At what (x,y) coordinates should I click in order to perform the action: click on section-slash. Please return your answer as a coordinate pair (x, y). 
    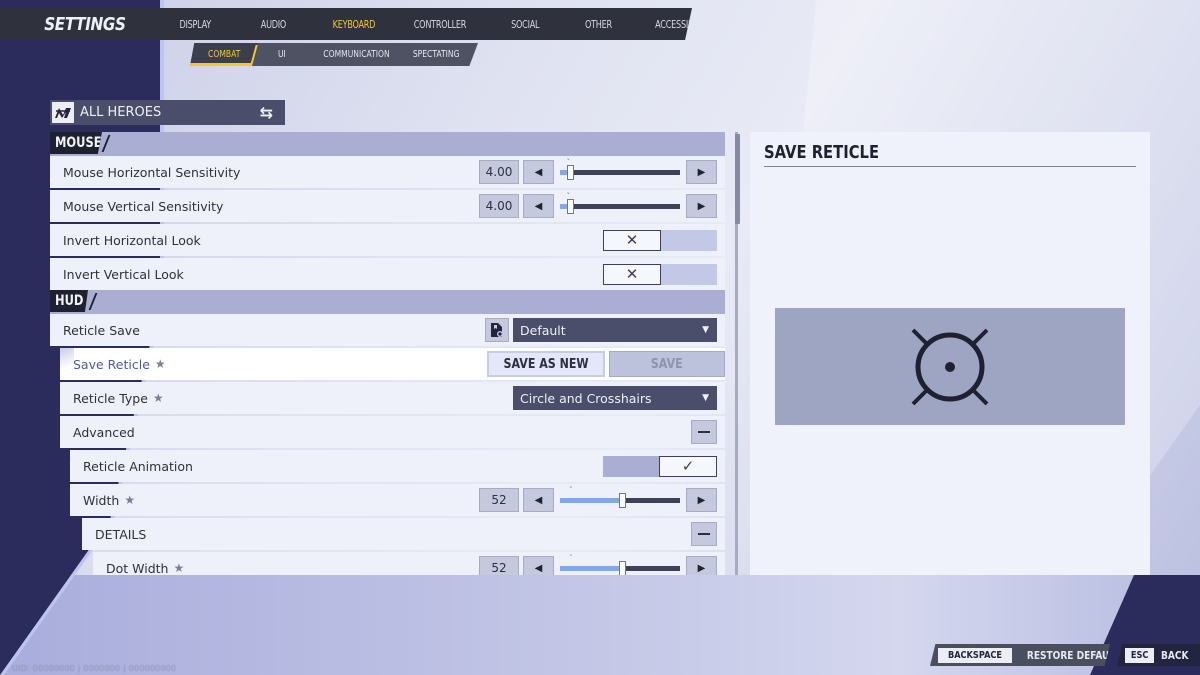
    Looking at the image, I should click on (106, 143).